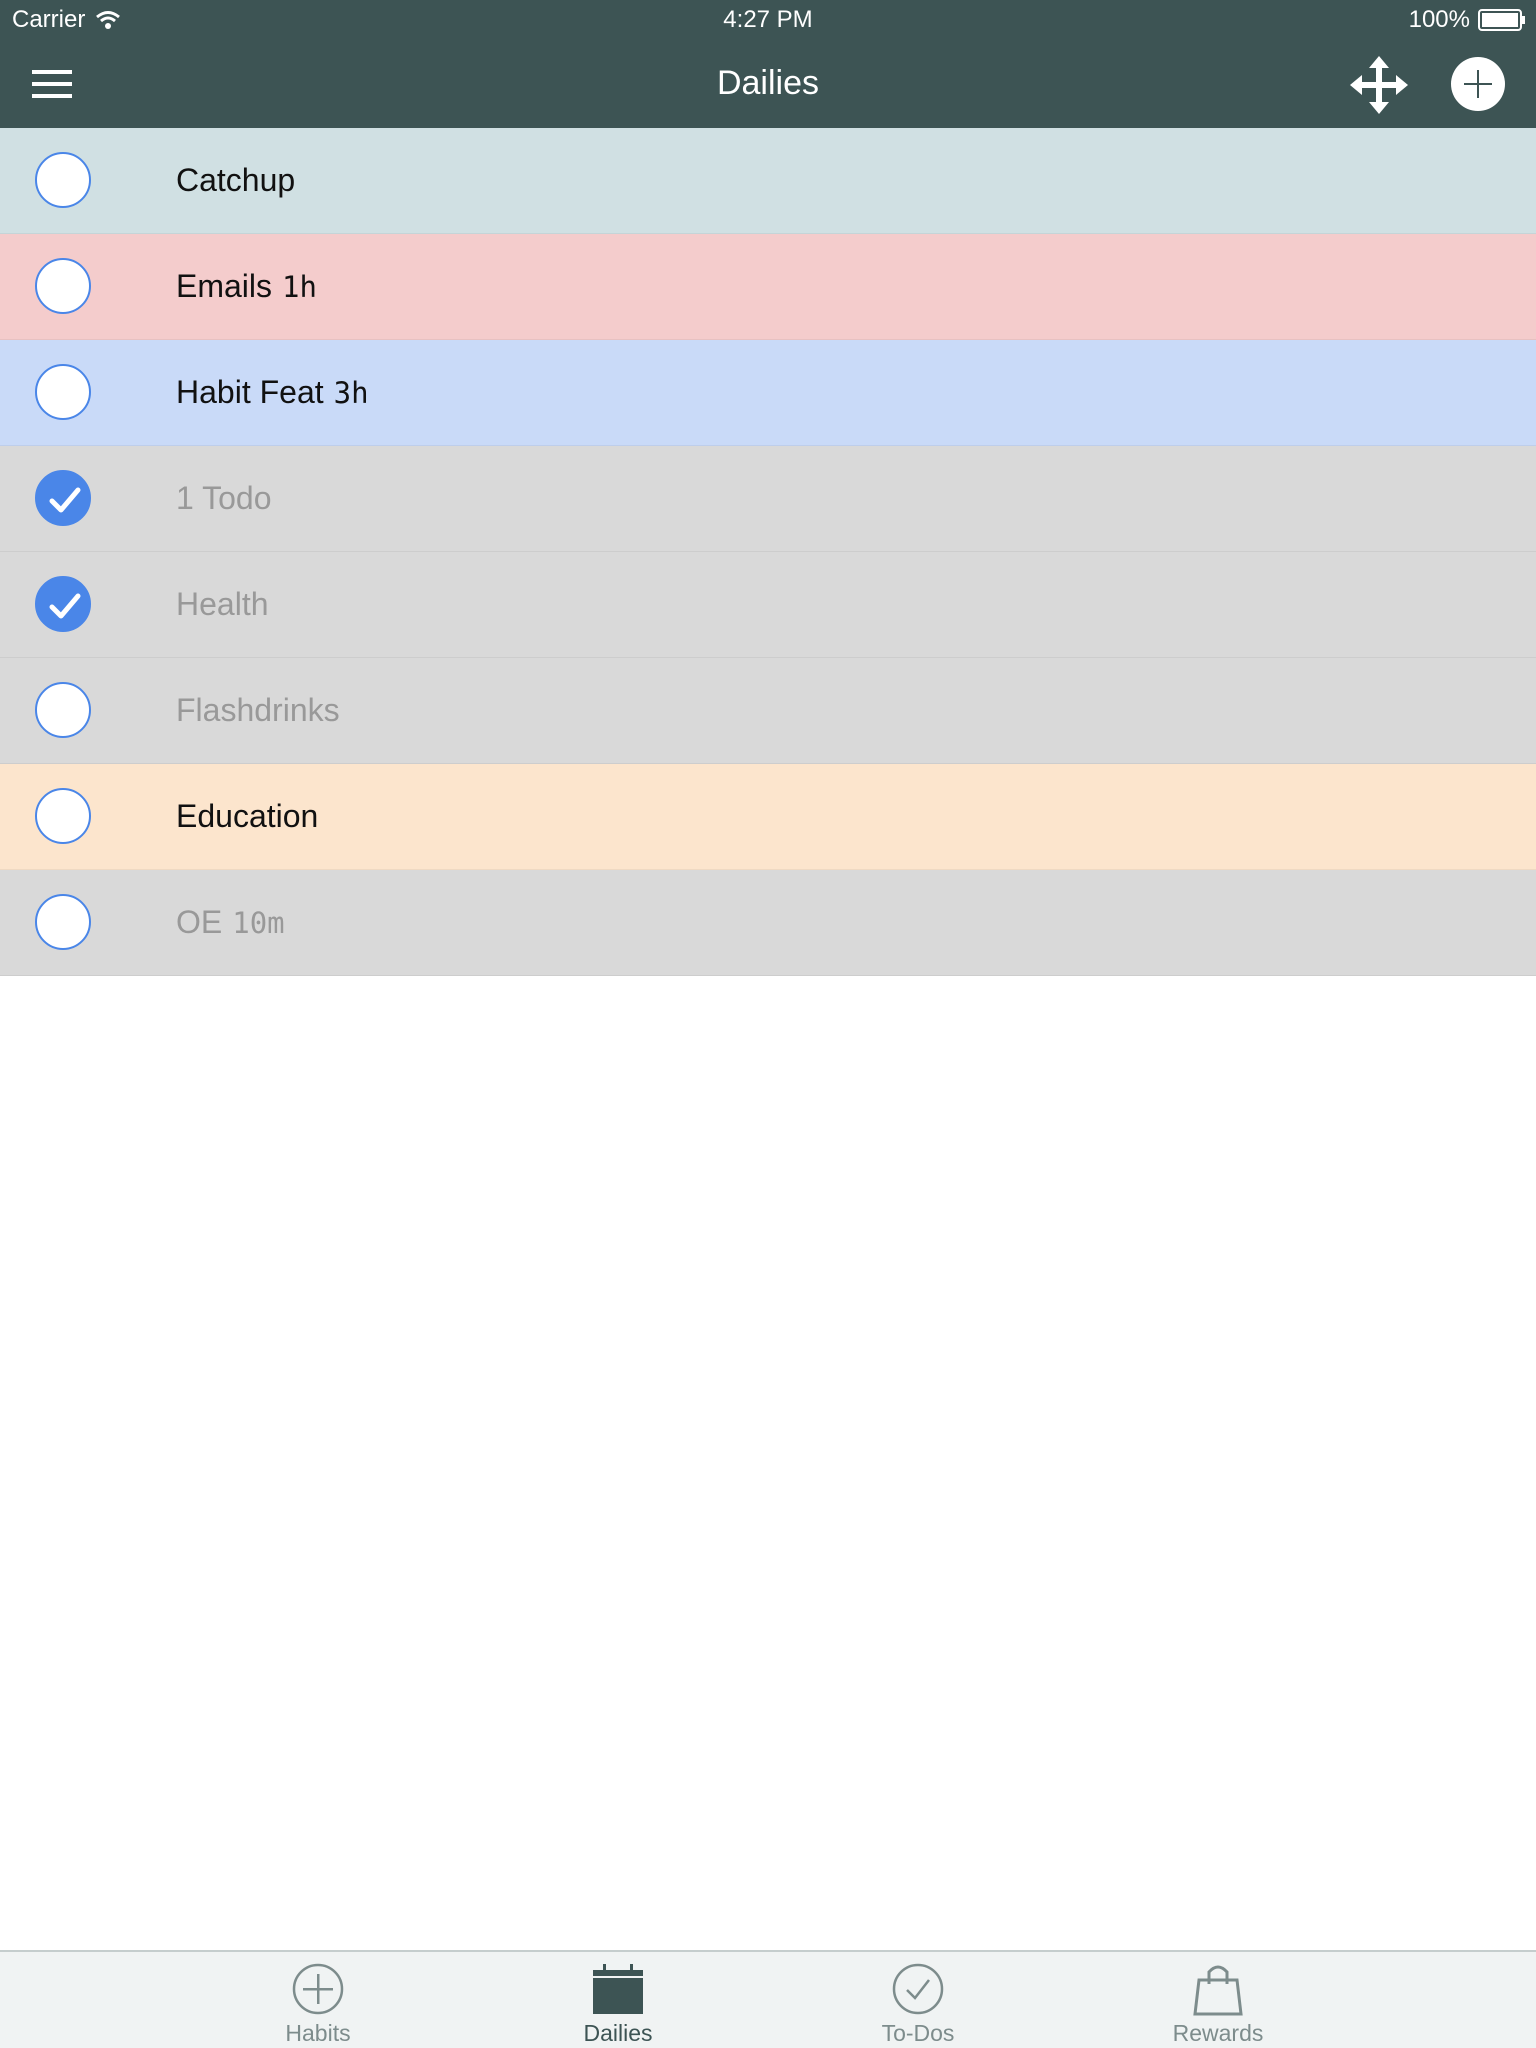 Image resolution: width=1536 pixels, height=2048 pixels. Describe the element at coordinates (108, 20) in the screenshot. I see `wifi-icon` at that location.